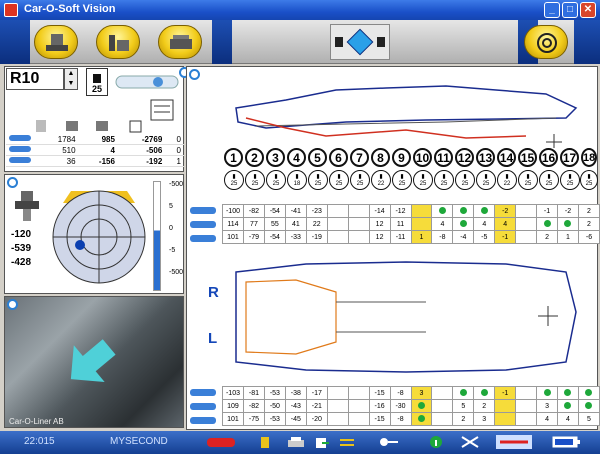 The height and width of the screenshot is (454, 600). I want to click on minimize-button: _, so click(552, 10).